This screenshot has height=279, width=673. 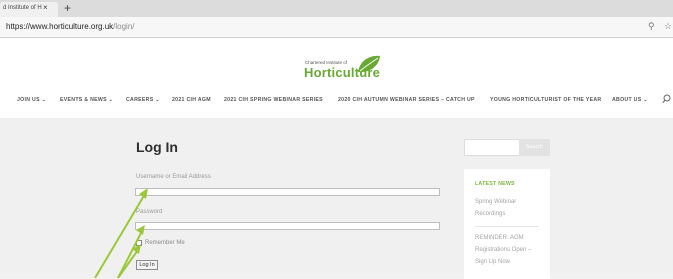 I want to click on arrow-to-password, so click(x=130, y=254).